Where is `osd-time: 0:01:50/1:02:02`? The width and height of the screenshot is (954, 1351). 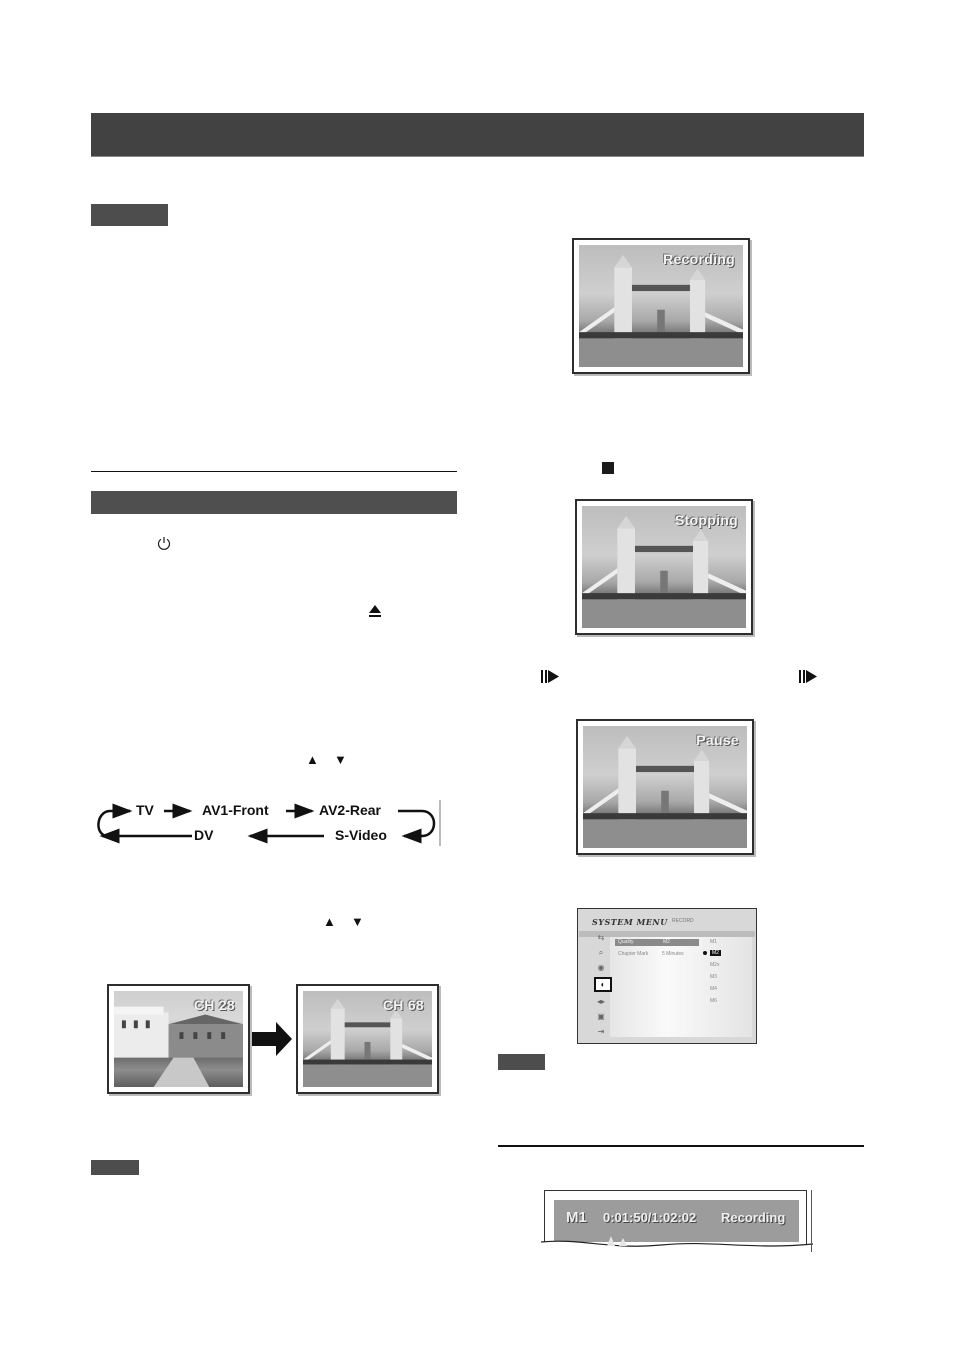 osd-time: 0:01:50/1:02:02 is located at coordinates (650, 1217).